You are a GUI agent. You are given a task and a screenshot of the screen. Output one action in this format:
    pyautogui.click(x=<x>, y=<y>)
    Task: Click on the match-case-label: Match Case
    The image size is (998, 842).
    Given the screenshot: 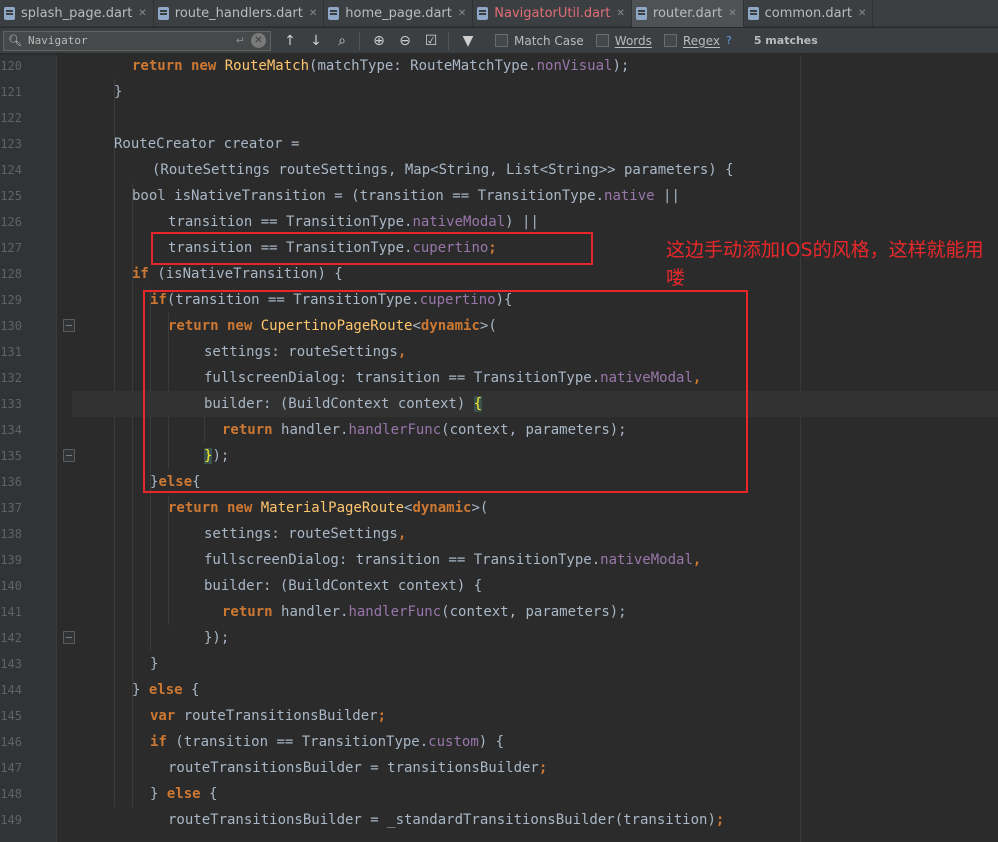 What is the action you would take?
    pyautogui.click(x=549, y=40)
    